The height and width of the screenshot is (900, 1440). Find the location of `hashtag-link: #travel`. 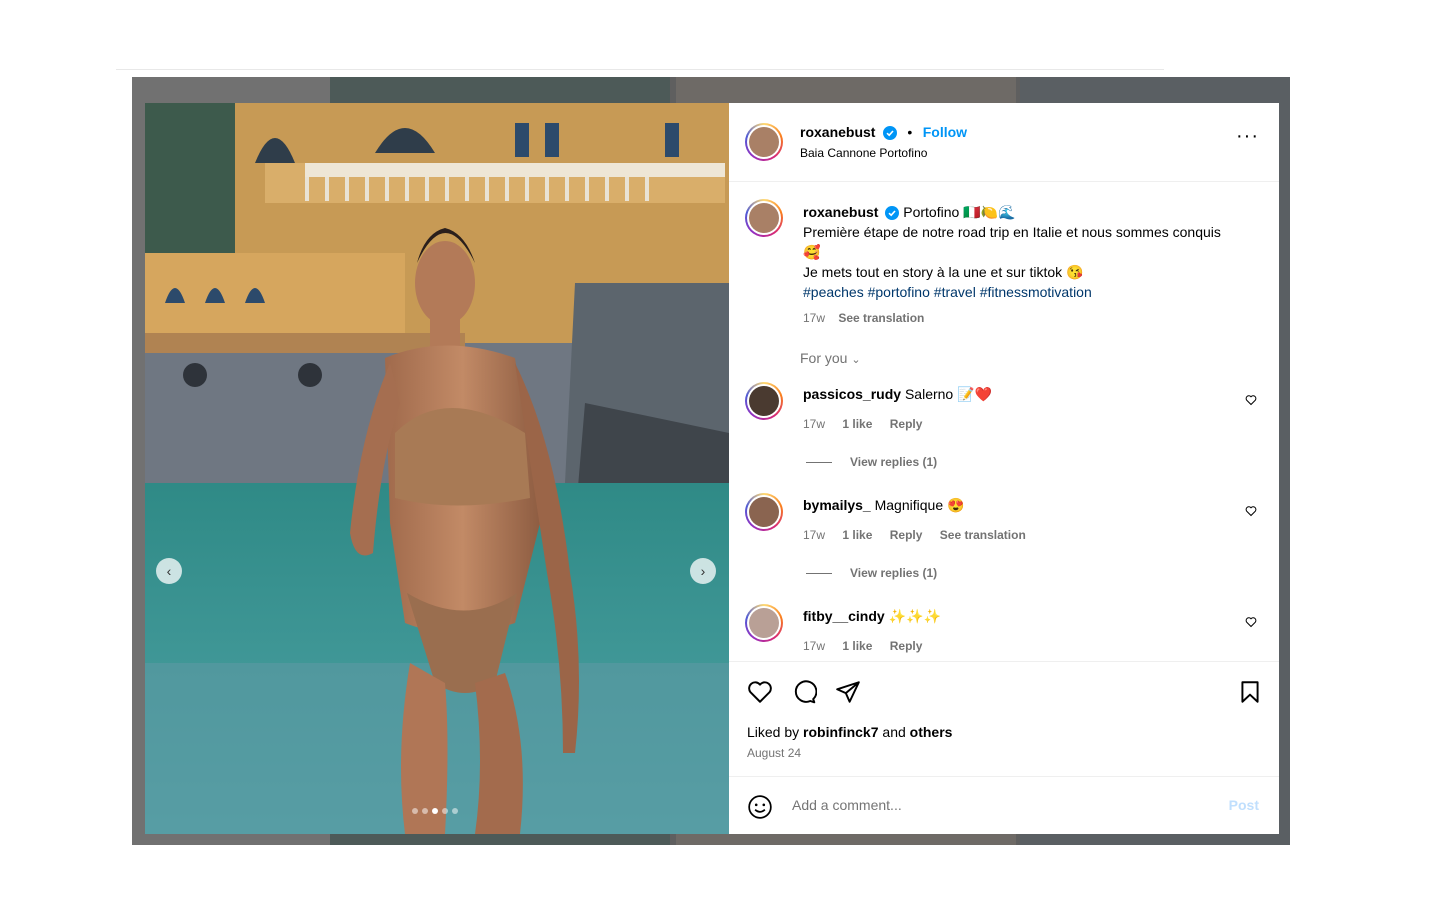

hashtag-link: #travel is located at coordinates (955, 292).